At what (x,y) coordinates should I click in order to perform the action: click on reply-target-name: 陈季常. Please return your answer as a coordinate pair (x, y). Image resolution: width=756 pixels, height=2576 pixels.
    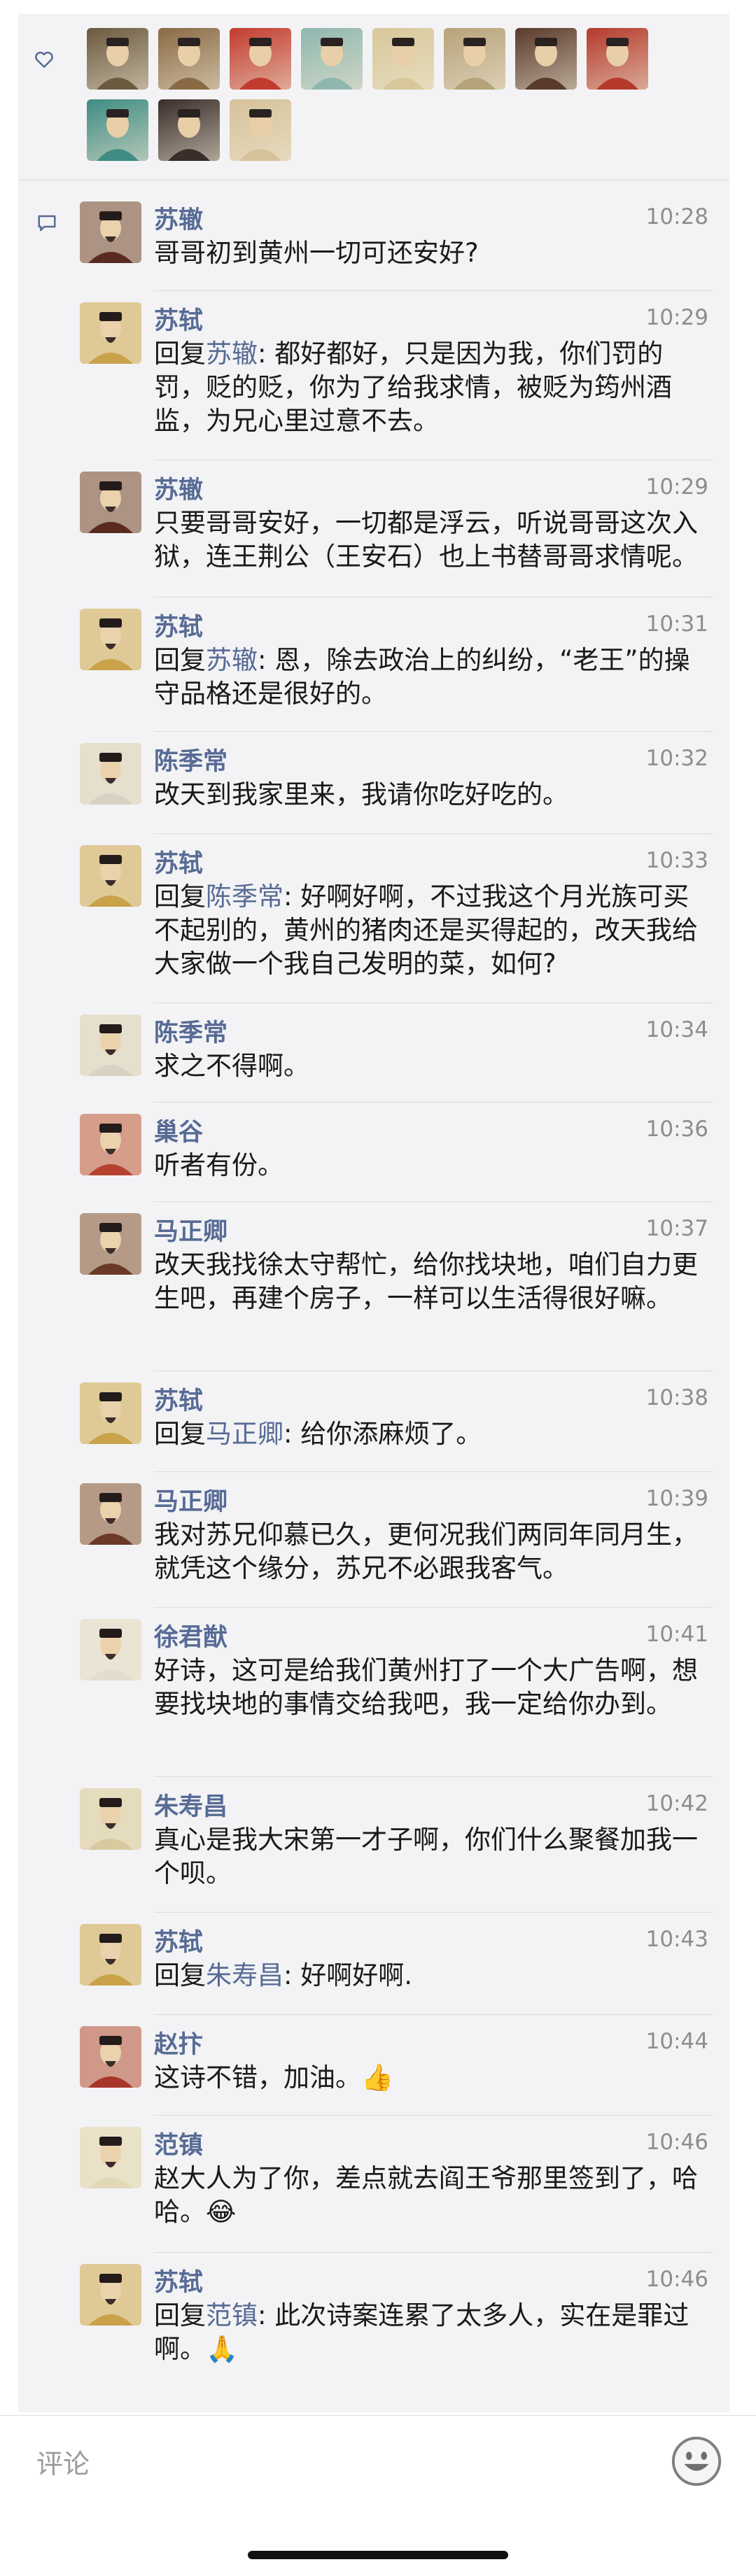
    Looking at the image, I should click on (245, 897).